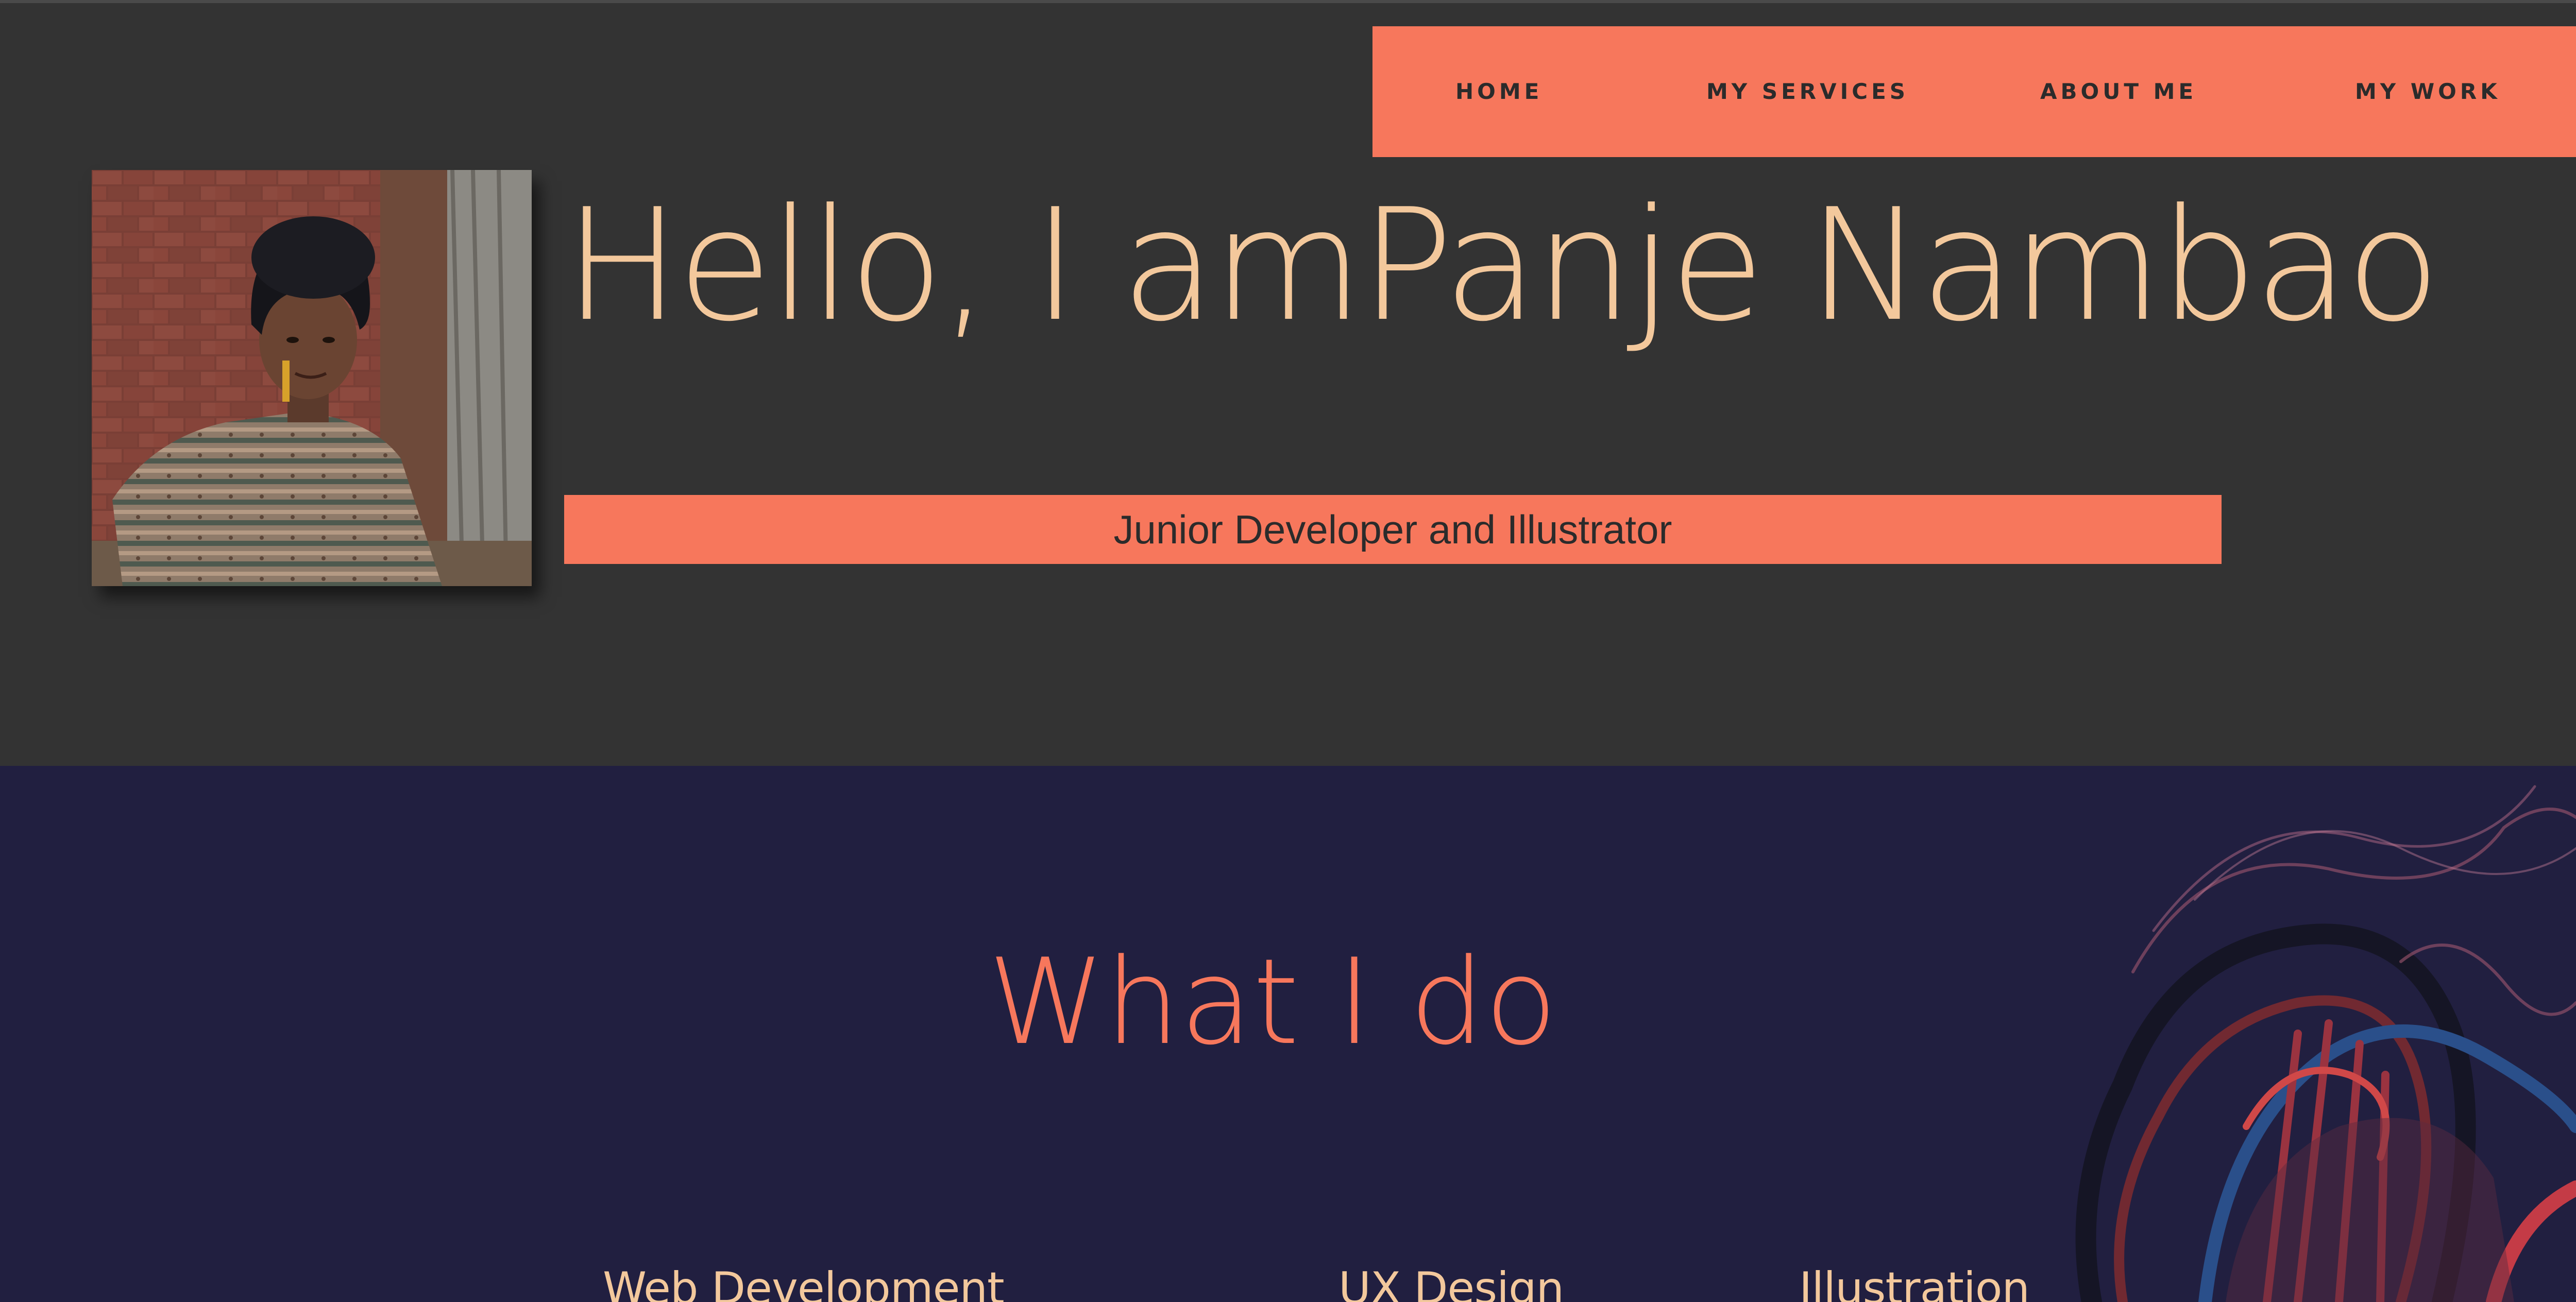 Image resolution: width=2576 pixels, height=1302 pixels. What do you see at coordinates (804, 1282) in the screenshot?
I see `service-web-development: Web Development` at bounding box center [804, 1282].